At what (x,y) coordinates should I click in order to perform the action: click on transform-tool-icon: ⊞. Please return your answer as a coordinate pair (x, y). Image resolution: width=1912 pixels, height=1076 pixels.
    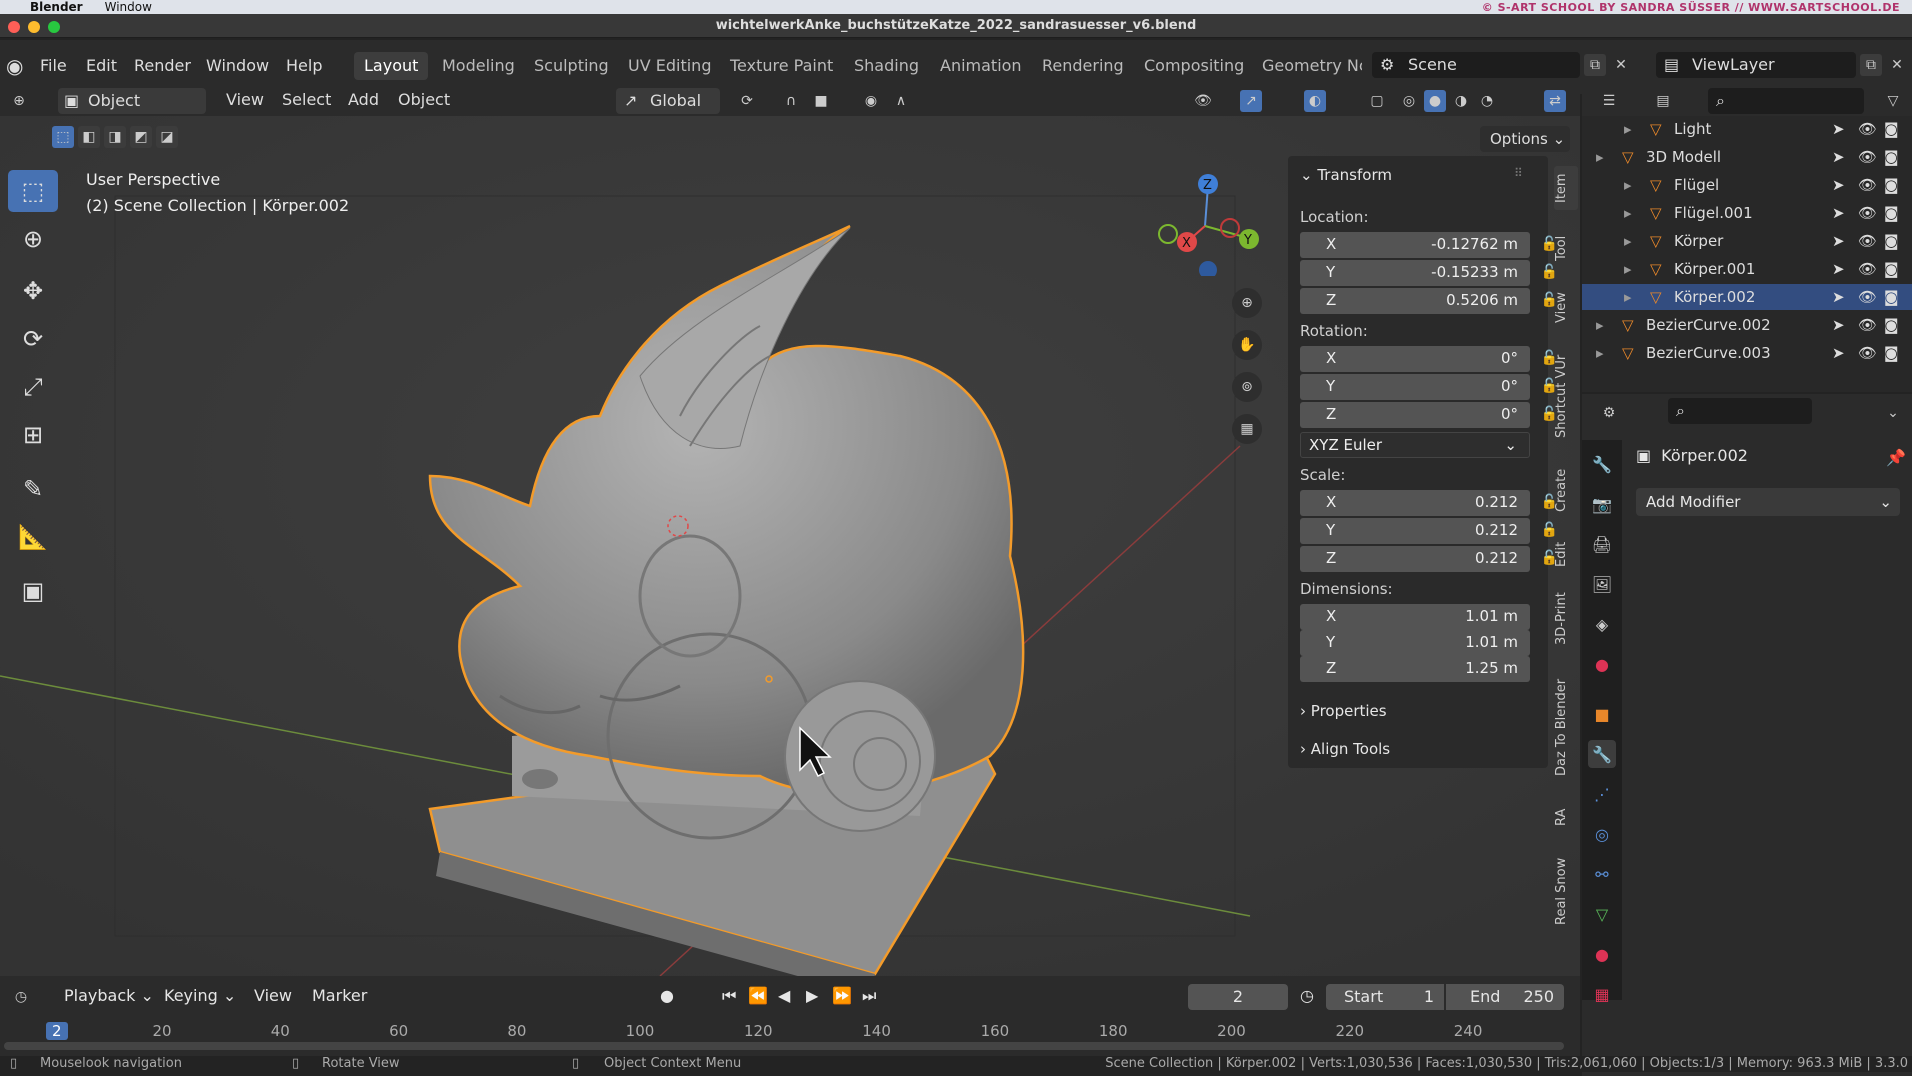
    Looking at the image, I should click on (33, 435).